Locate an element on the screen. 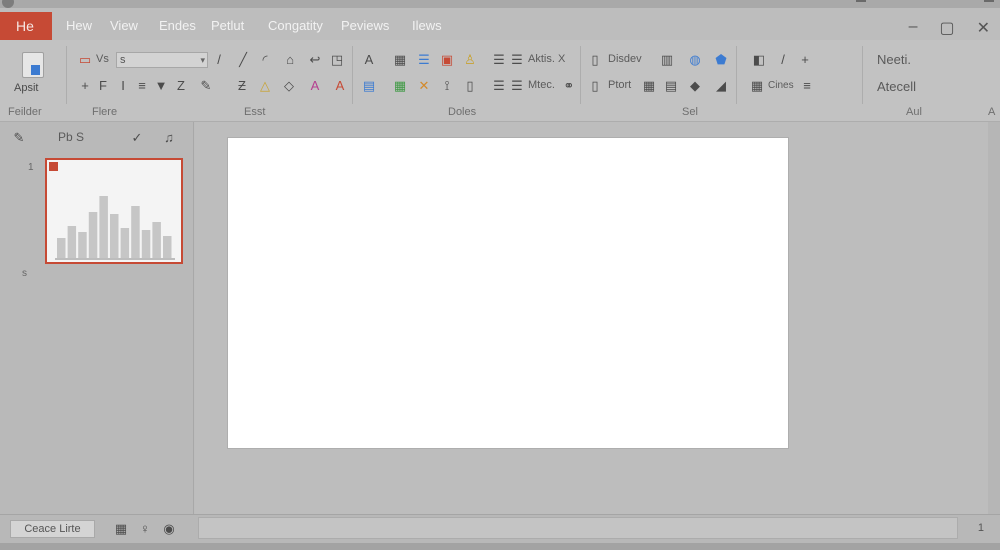 This screenshot has height=550, width=1000. group-label-corner: A is located at coordinates (992, 112).